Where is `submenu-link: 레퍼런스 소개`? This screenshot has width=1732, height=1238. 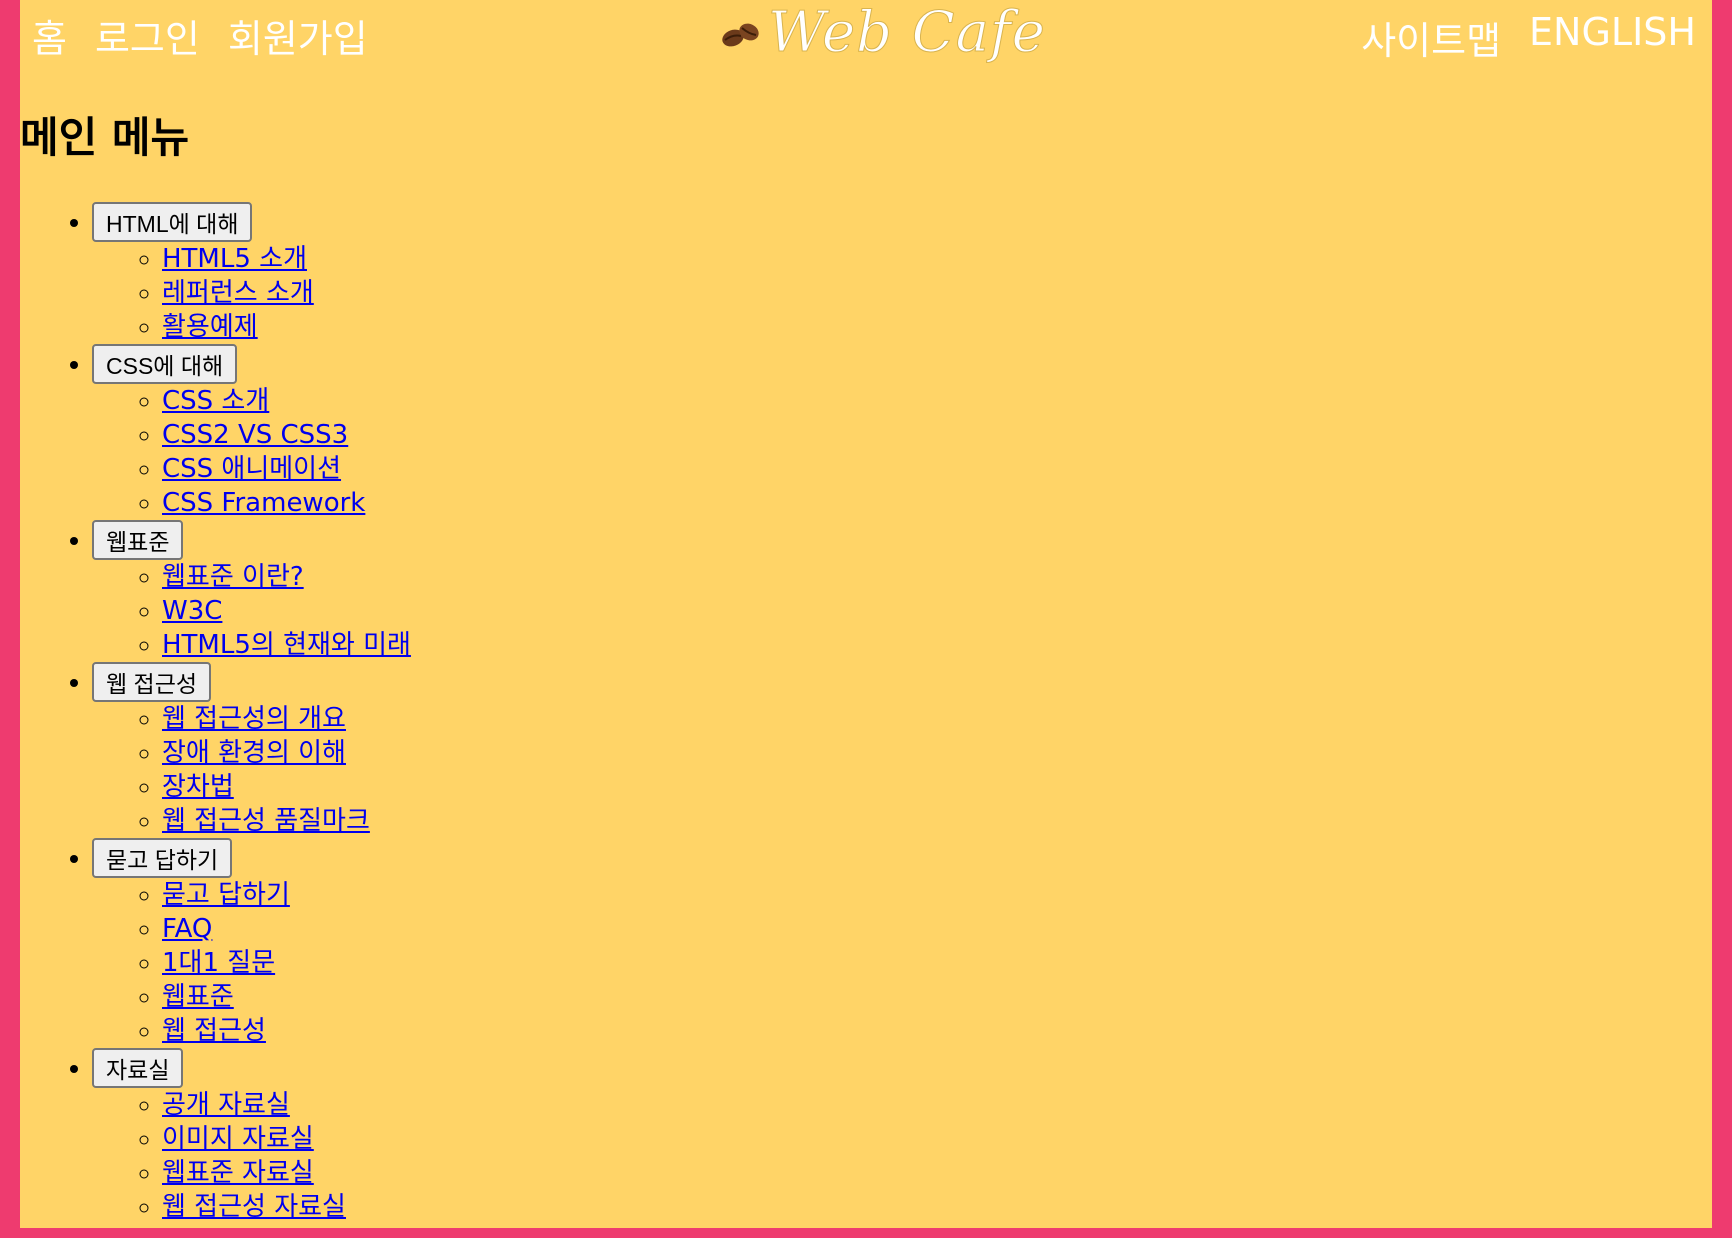
submenu-link: 레퍼런스 소개 is located at coordinates (238, 293).